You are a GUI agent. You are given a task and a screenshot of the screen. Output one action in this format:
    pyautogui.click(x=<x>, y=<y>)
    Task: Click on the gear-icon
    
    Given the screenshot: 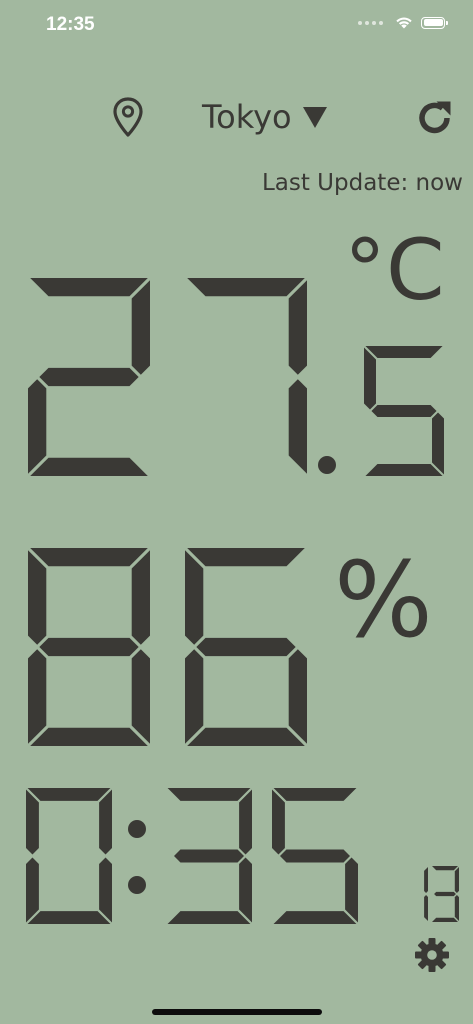 What is the action you would take?
    pyautogui.click(x=432, y=955)
    